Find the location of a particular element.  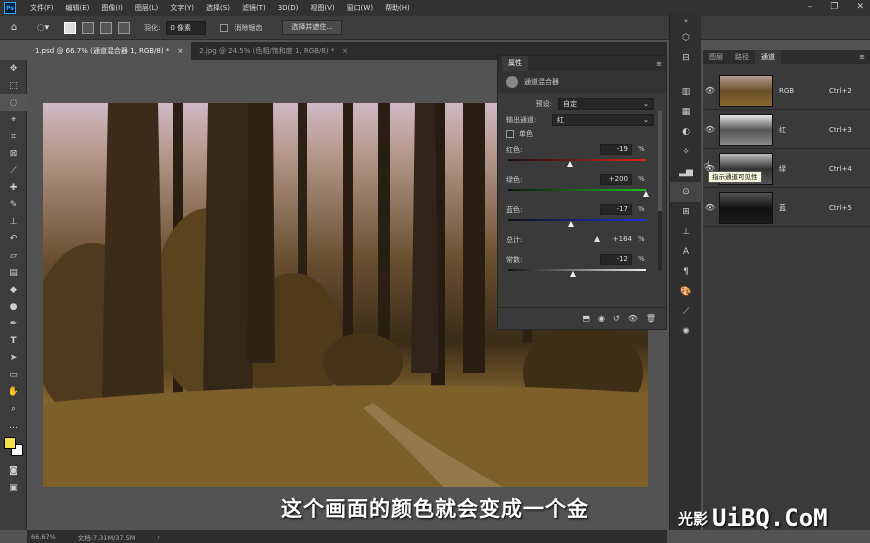

menu-help: 帮助(H) is located at coordinates (397, 8).